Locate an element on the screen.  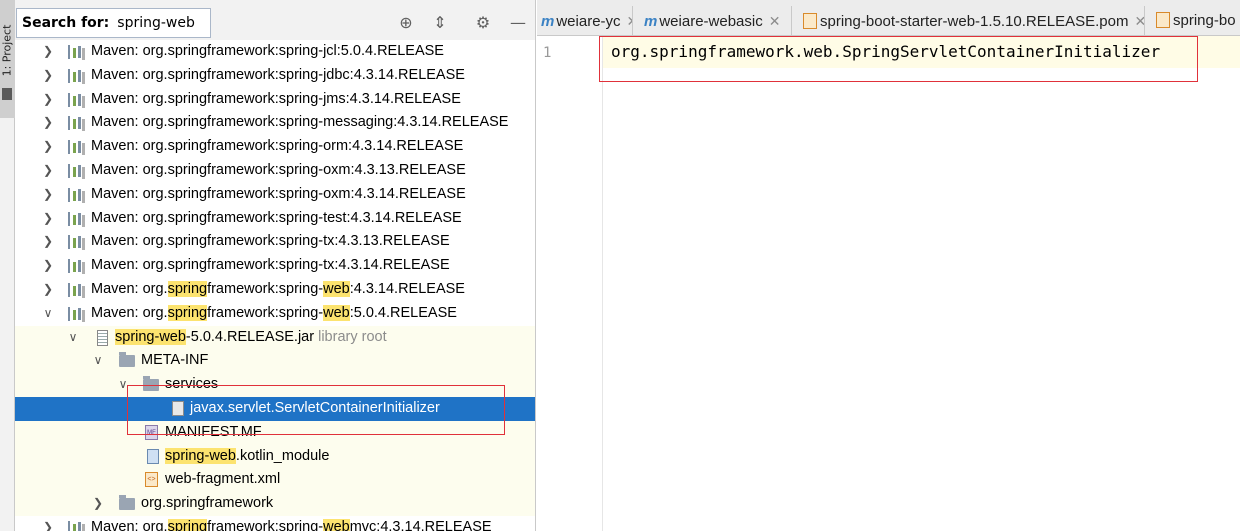
tab-weiare-webasic: m weiare-webasic ✕ is located at coordinates (716, 20).